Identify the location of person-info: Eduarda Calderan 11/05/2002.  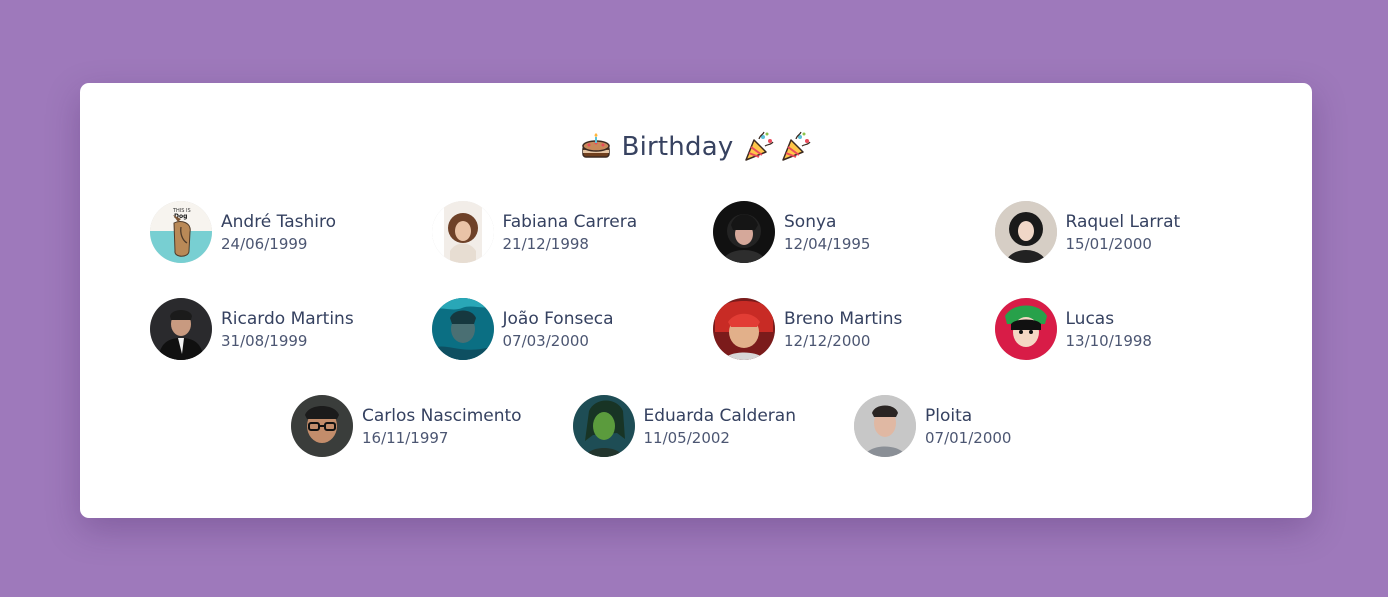
(720, 426).